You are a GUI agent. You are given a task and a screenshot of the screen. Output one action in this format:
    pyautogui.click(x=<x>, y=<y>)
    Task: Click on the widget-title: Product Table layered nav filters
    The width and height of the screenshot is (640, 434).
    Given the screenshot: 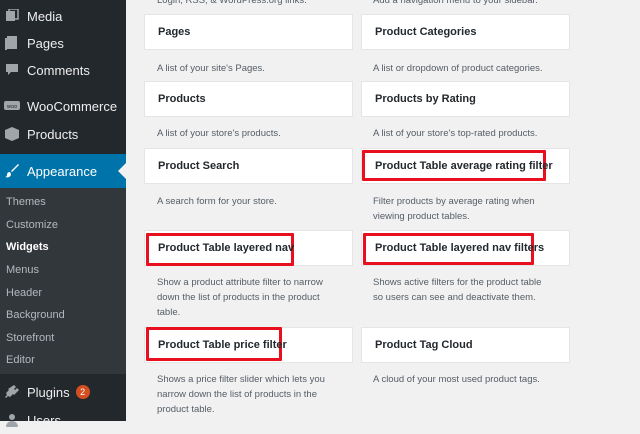 What is the action you would take?
    pyautogui.click(x=460, y=248)
    